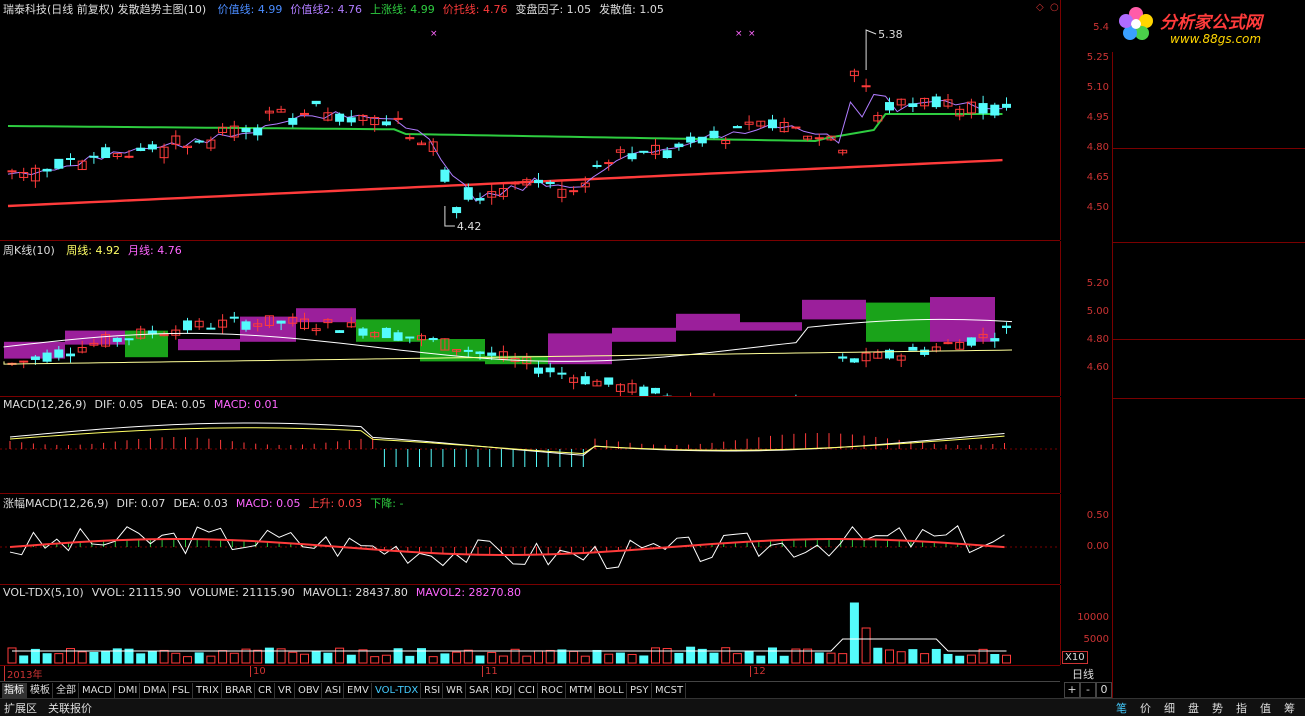 The image size is (1305, 716). Describe the element at coordinates (670, 690) in the screenshot. I see `indicator-tab: MCST` at that location.